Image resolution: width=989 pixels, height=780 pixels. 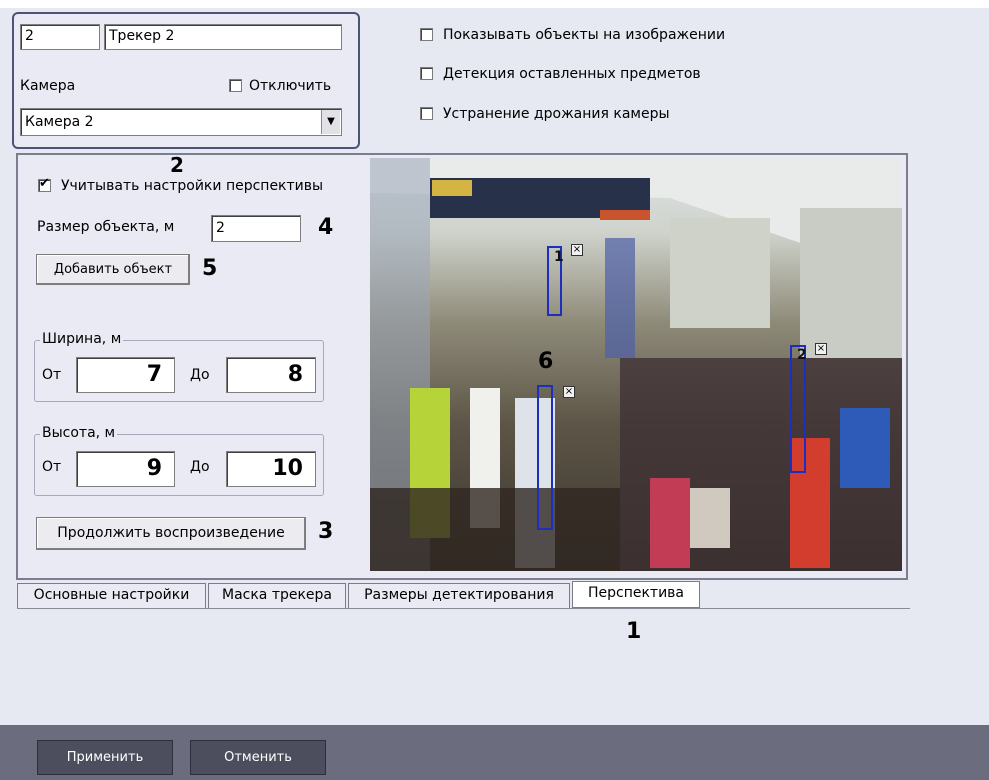 What do you see at coordinates (223, 37) in the screenshot?
I see `tracker-name-field: Трекер 2` at bounding box center [223, 37].